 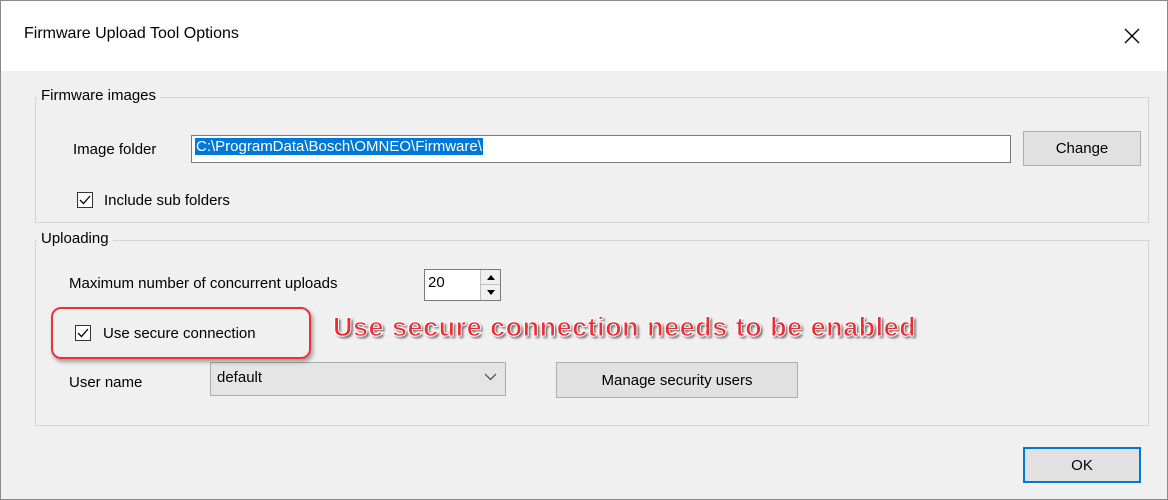 I want to click on max-concurrent-uploads-value: 20, so click(x=436, y=282).